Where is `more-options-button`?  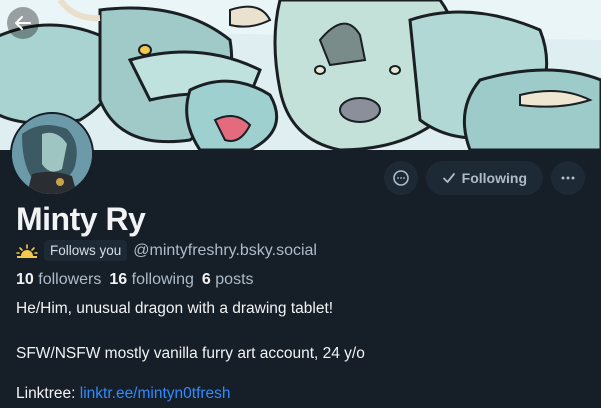
more-options-button is located at coordinates (568, 178).